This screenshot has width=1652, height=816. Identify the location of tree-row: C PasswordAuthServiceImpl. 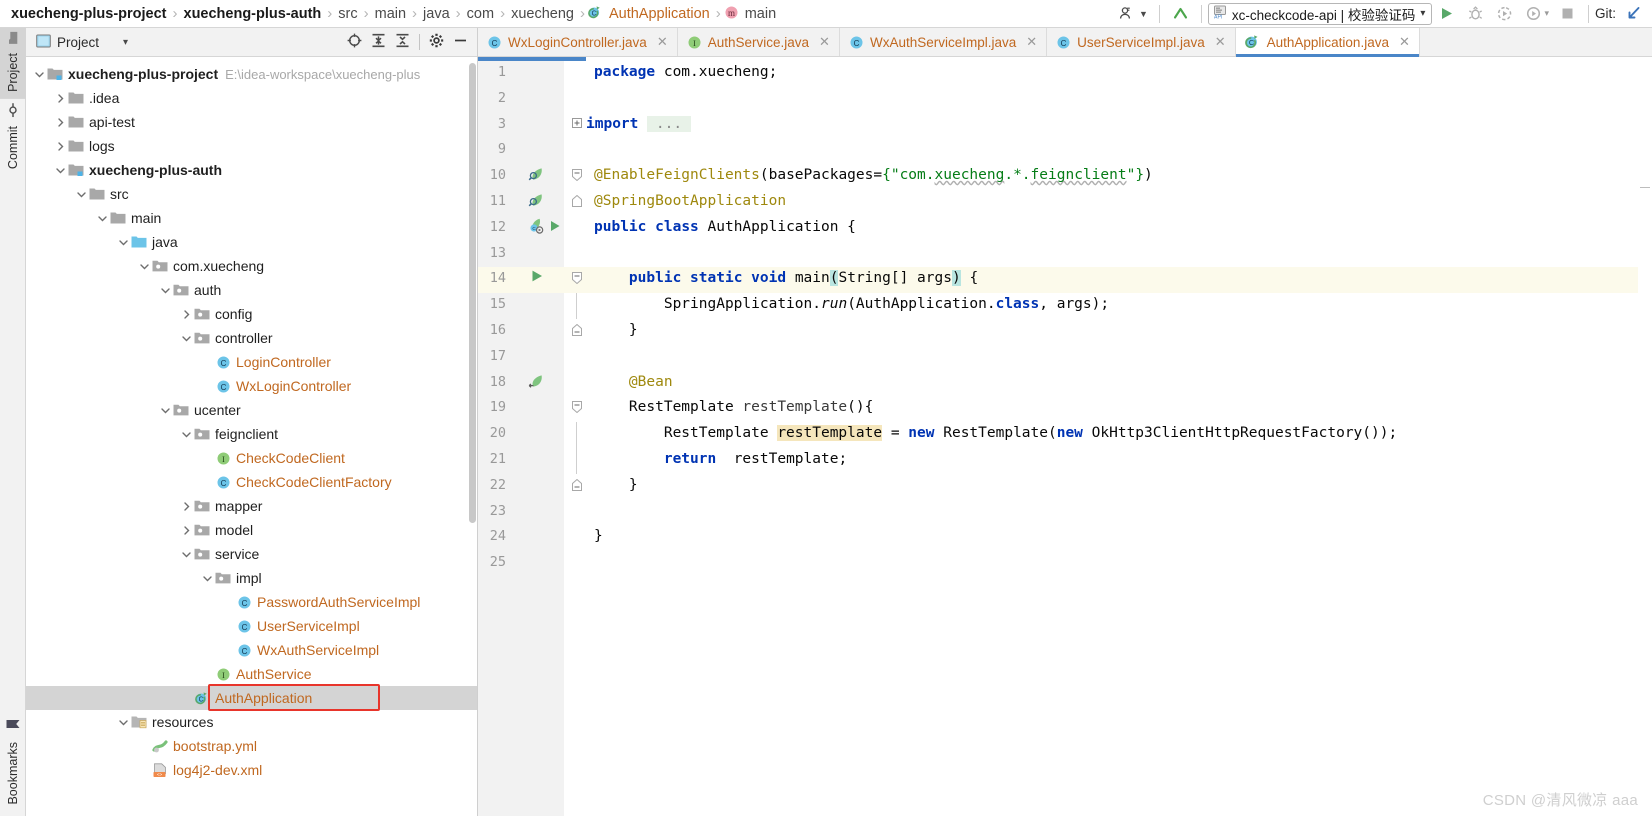
(251, 602).